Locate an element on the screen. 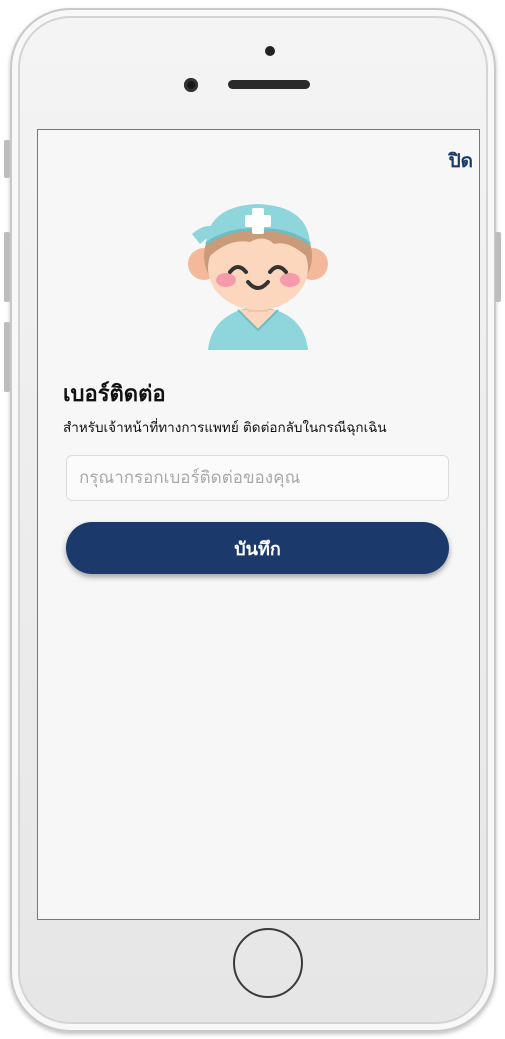 This screenshot has width=505, height=1039. nurse-avatar-icon is located at coordinates (258, 277).